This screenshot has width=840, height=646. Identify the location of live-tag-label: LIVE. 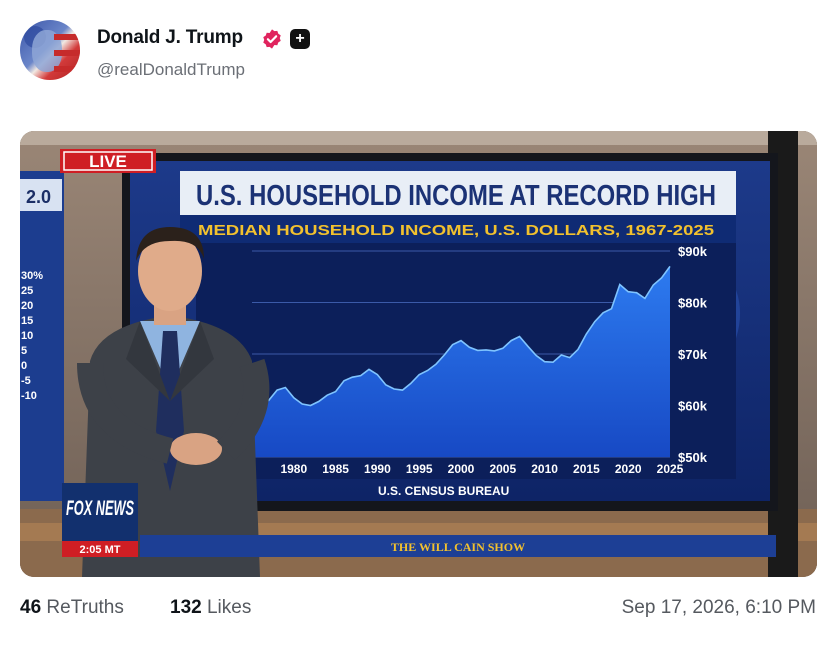
(108, 161).